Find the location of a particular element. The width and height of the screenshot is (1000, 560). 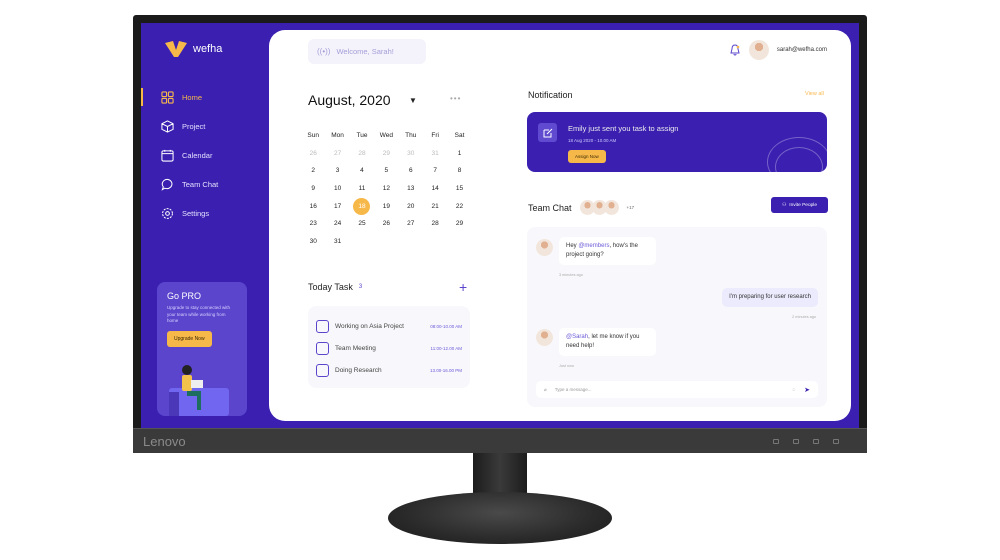

mention: @members is located at coordinates (593, 246).